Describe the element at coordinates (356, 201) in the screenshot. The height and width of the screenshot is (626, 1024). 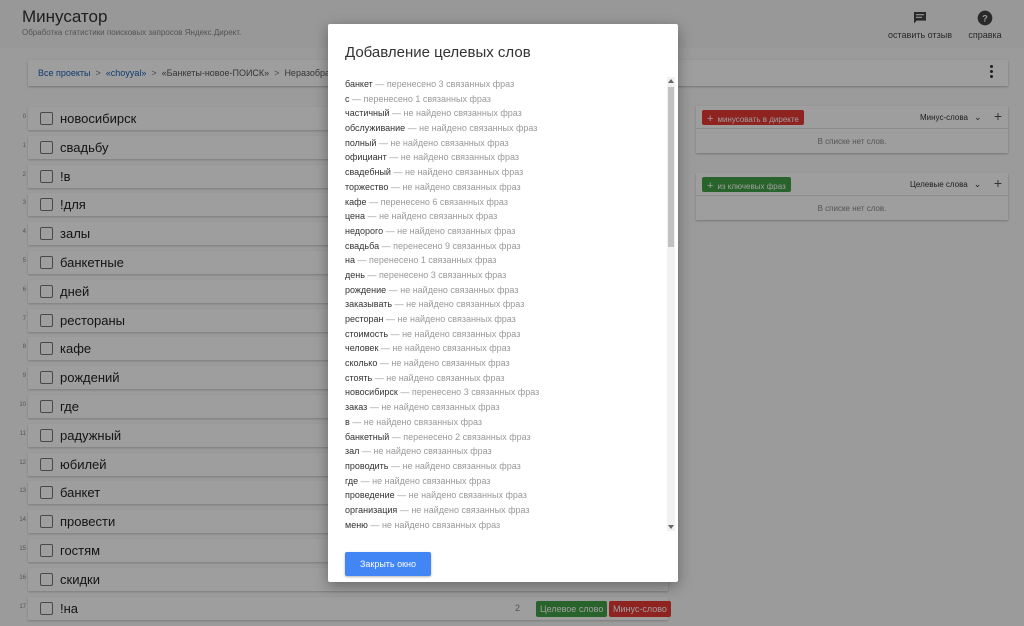
I see `result-word: кафе` at that location.